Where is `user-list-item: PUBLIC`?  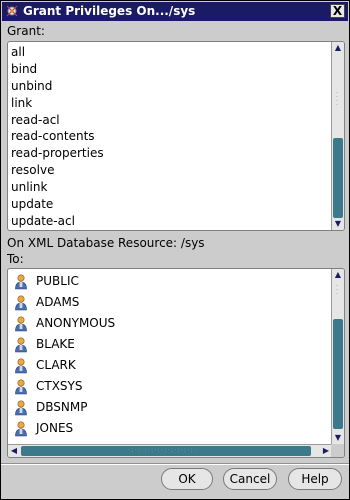
user-list-item: PUBLIC is located at coordinates (169, 281).